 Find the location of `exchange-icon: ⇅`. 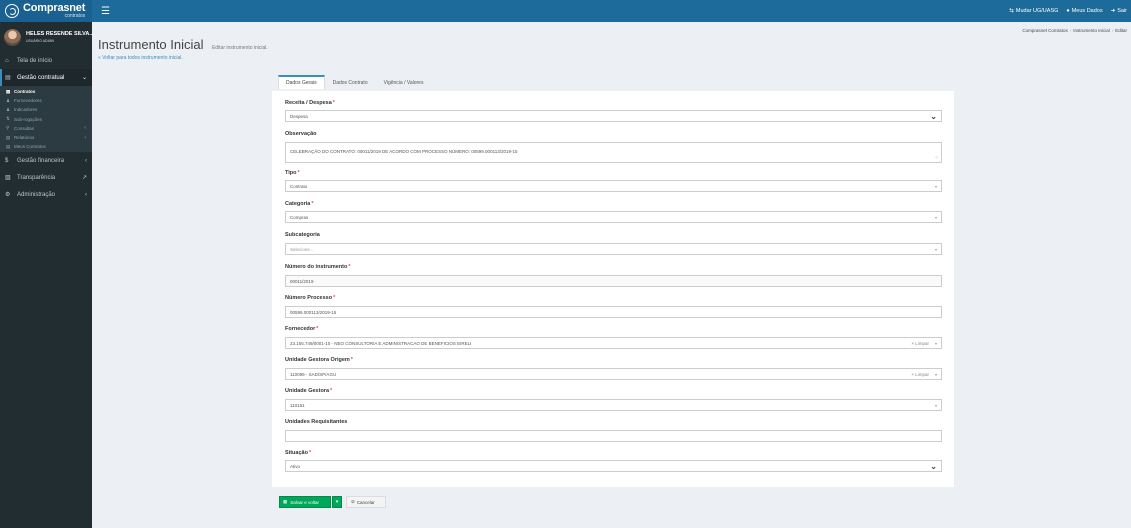

exchange-icon: ⇅ is located at coordinates (8, 119).